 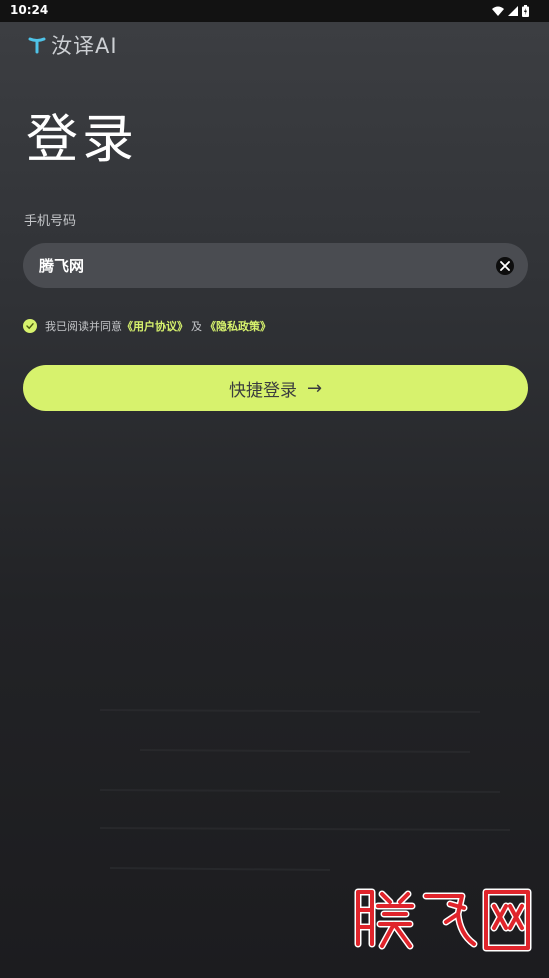 I want to click on agreement-and-text: 及, so click(x=196, y=326).